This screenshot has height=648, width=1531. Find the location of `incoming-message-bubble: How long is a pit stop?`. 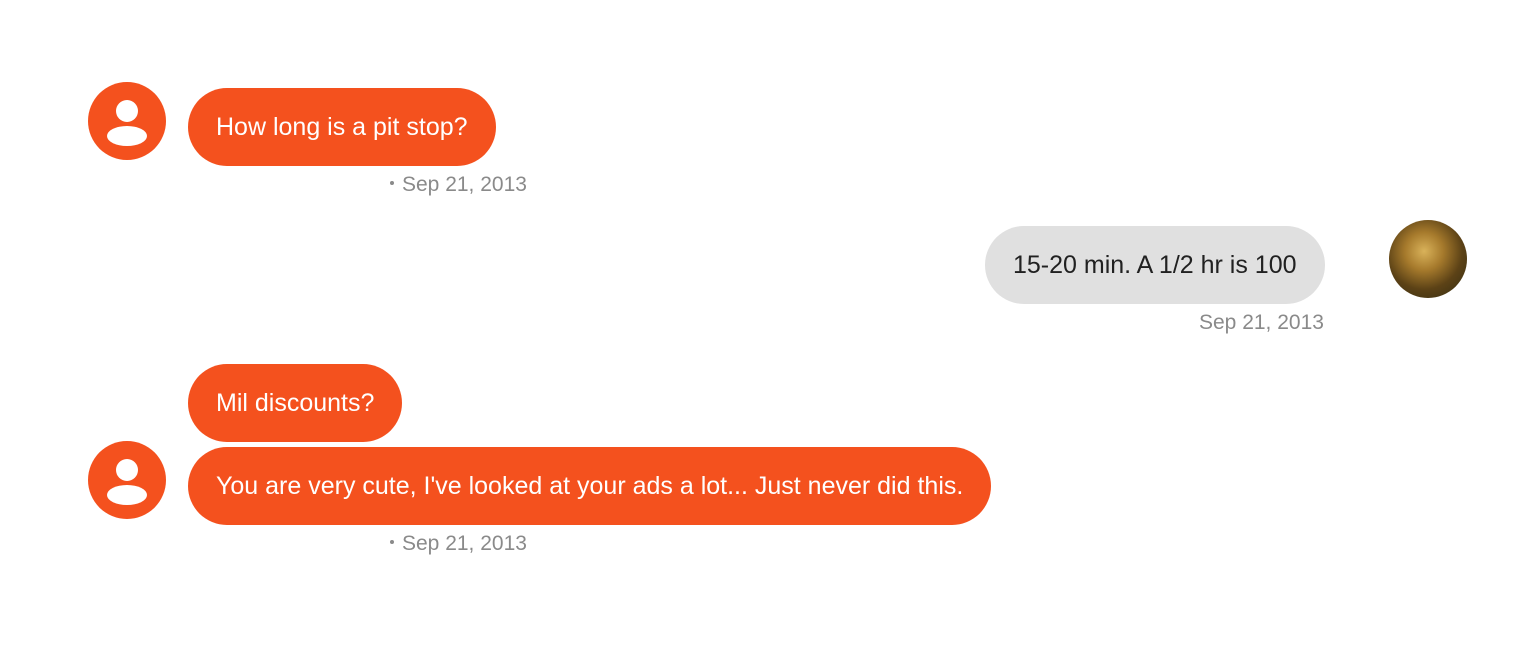

incoming-message-bubble: How long is a pit stop? is located at coordinates (342, 127).